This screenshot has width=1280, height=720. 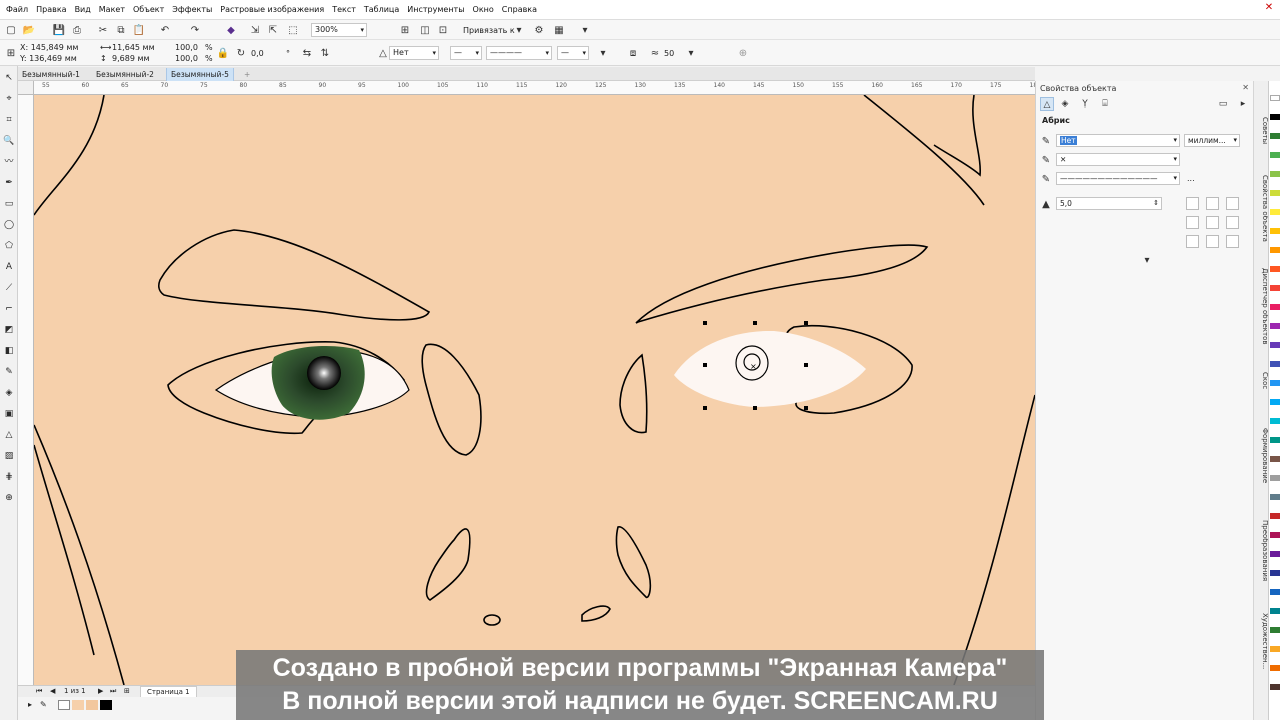 What do you see at coordinates (1047, 104) in the screenshot?
I see `outline-tab-icon: △` at bounding box center [1047, 104].